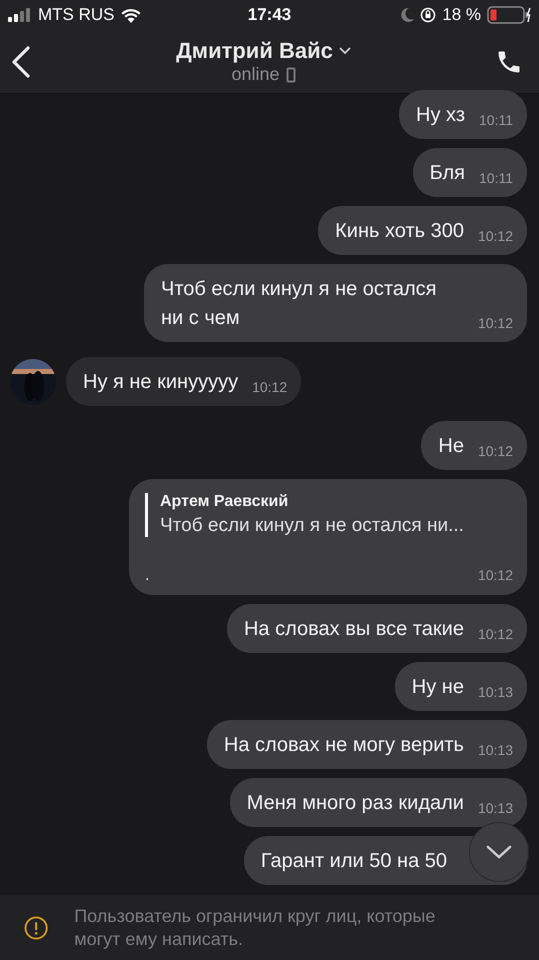 The height and width of the screenshot is (960, 539). I want to click on back-icon, so click(21, 61).